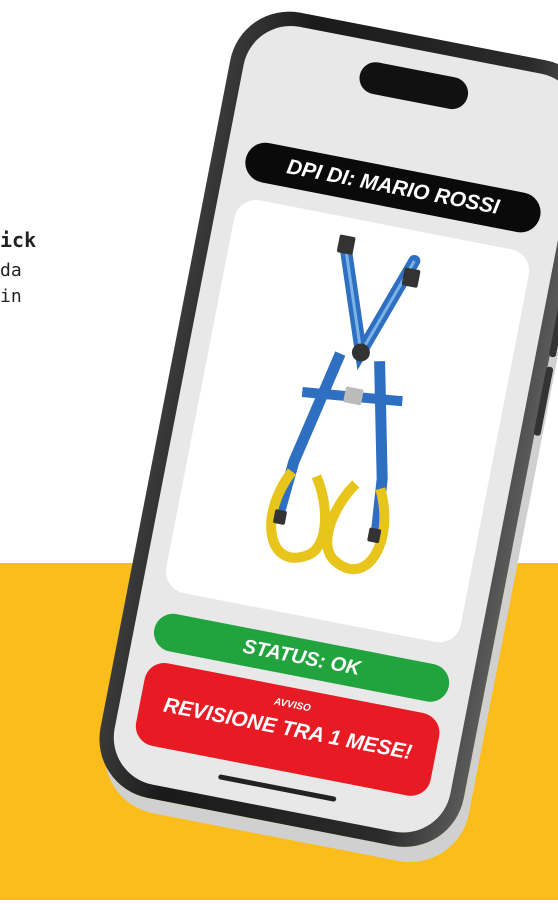 This screenshot has width=558, height=910. What do you see at coordinates (11, 296) in the screenshot?
I see `background-text-line-3: in` at bounding box center [11, 296].